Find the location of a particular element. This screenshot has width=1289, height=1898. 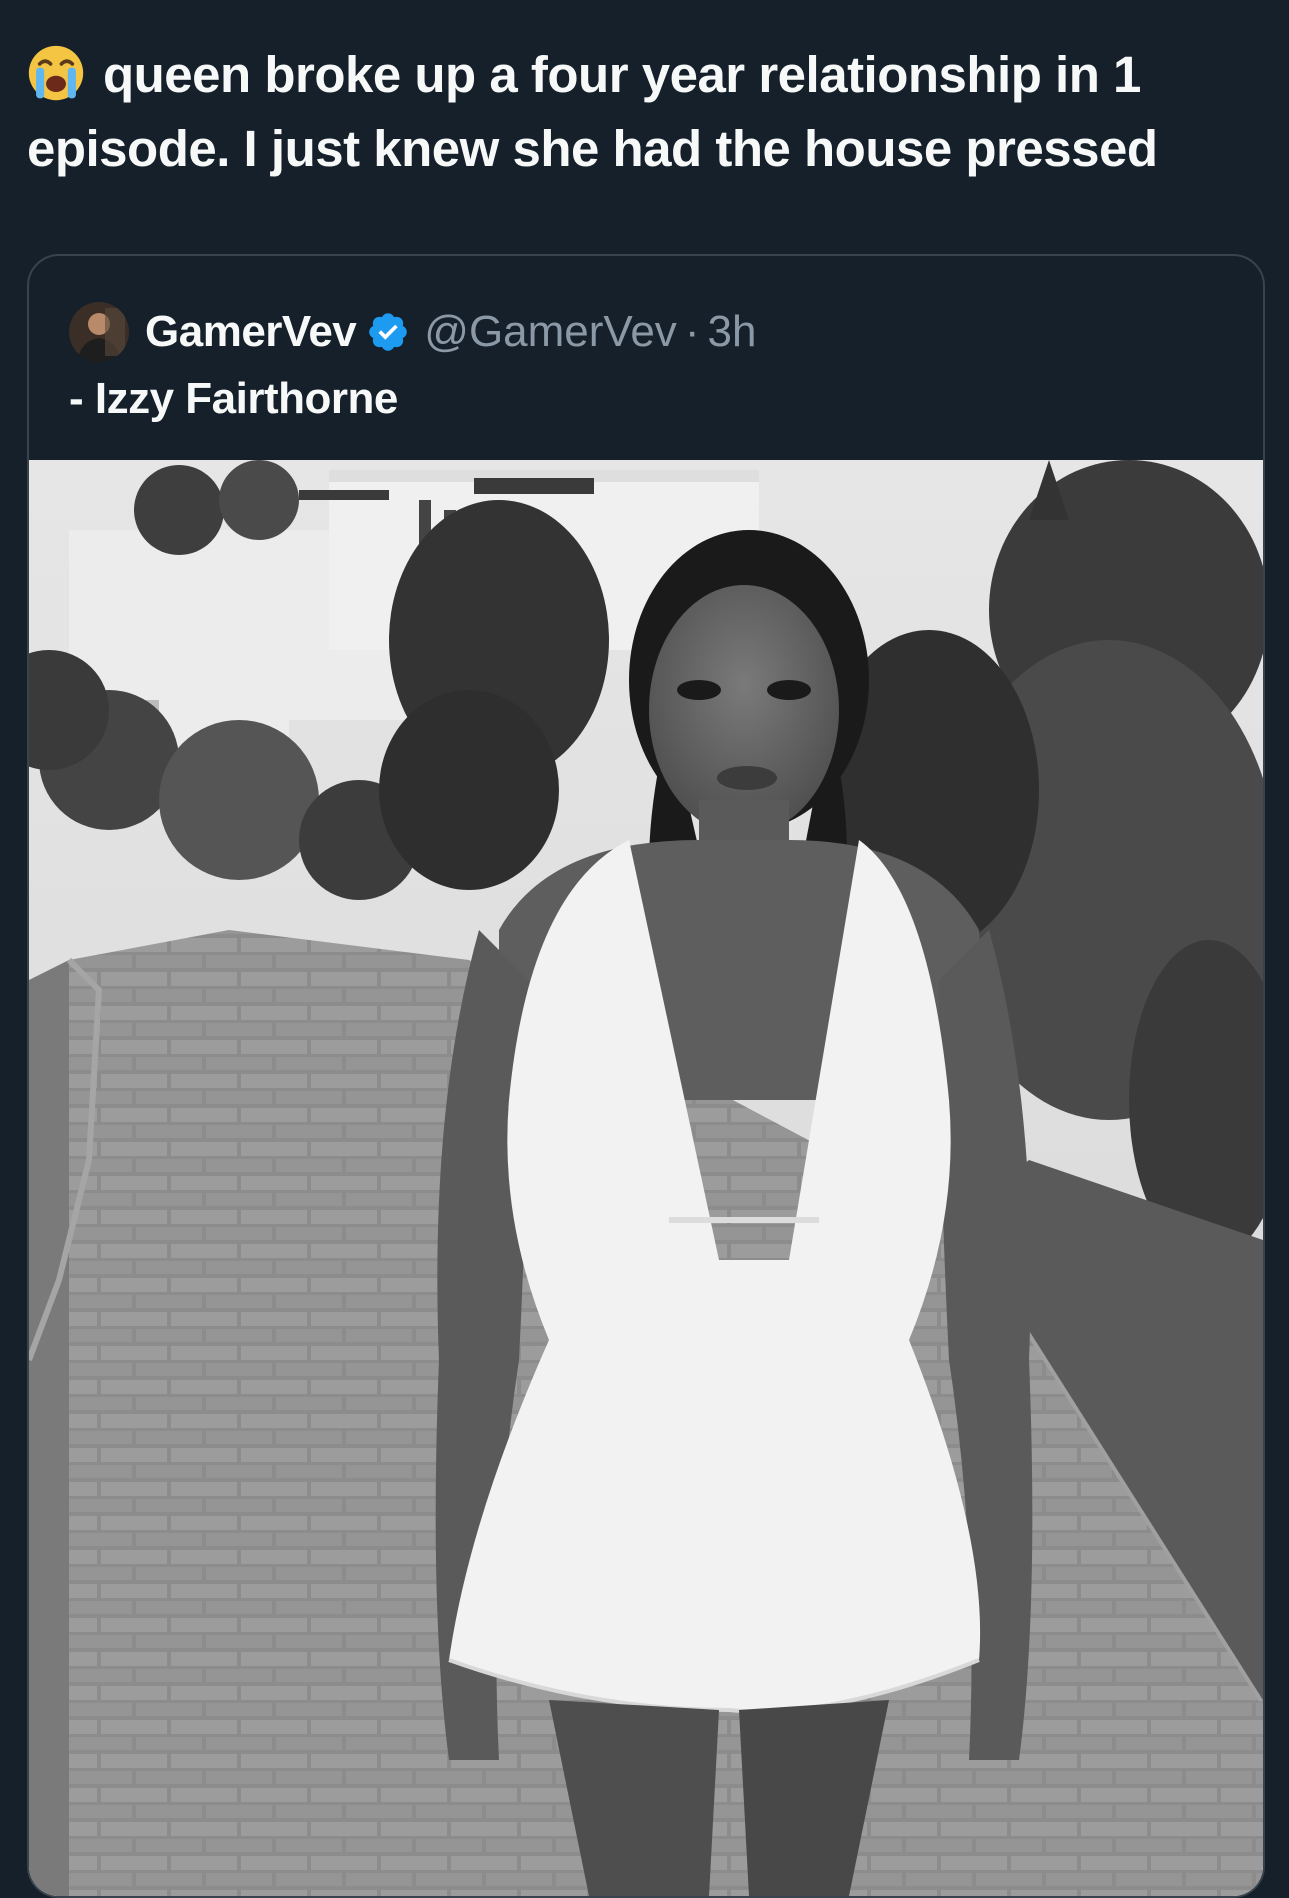

avatar is located at coordinates (99, 332).